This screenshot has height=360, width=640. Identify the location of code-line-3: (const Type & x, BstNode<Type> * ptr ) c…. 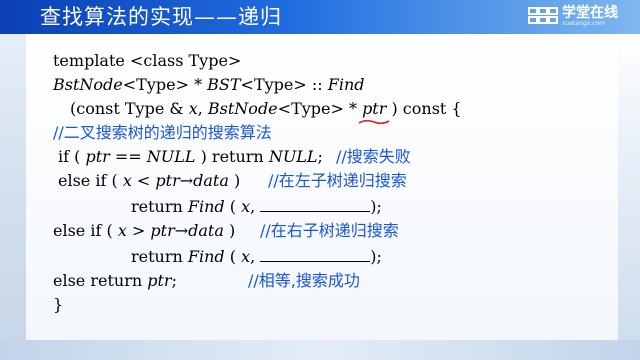
(266, 111).